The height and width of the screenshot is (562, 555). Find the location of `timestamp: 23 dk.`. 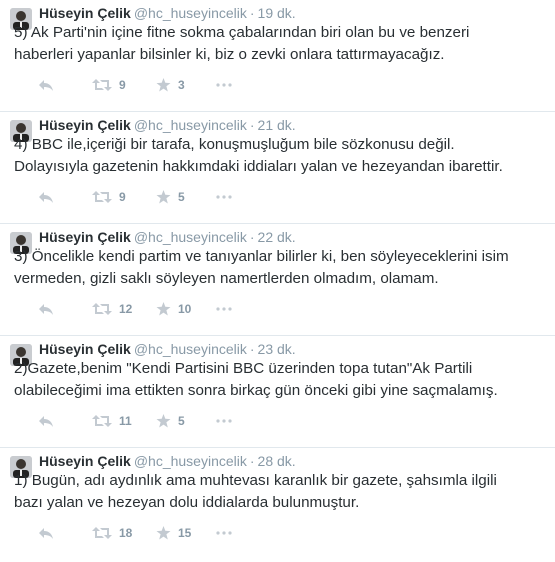

timestamp: 23 dk. is located at coordinates (277, 349).